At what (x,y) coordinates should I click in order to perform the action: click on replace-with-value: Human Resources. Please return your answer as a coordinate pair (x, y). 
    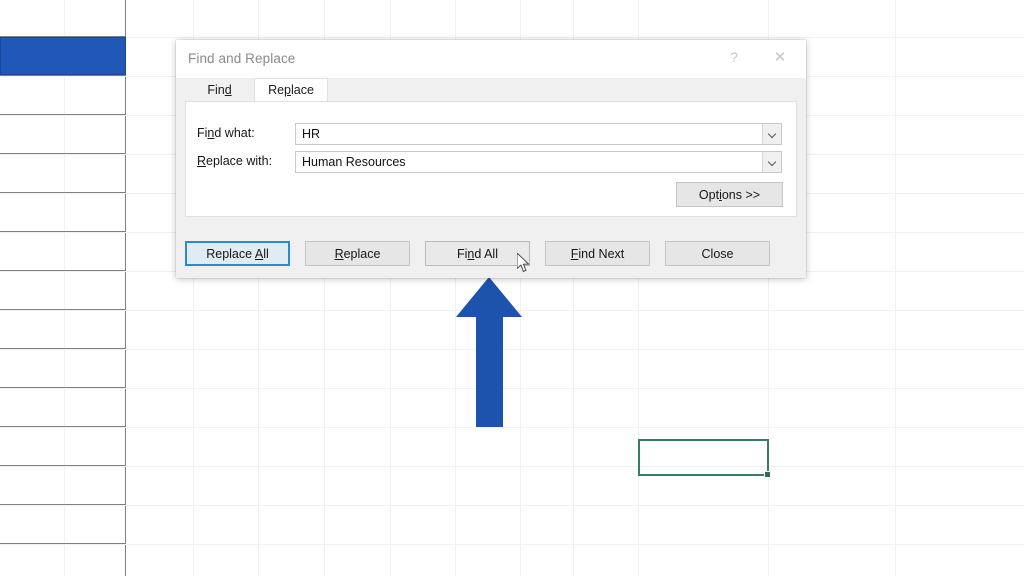
    Looking at the image, I should click on (354, 162).